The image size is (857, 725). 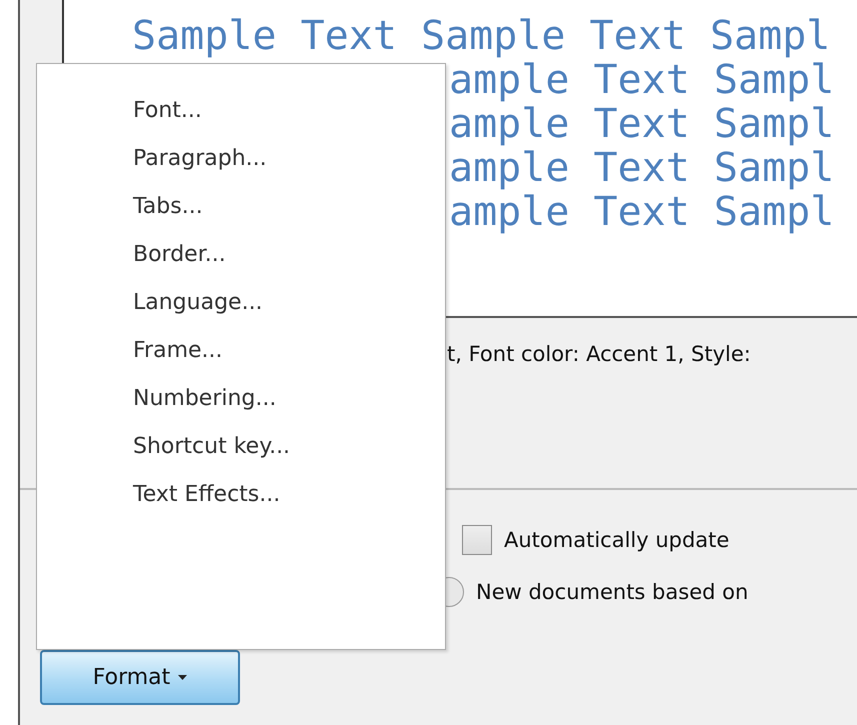 What do you see at coordinates (477, 540) in the screenshot?
I see `checkbox` at bounding box center [477, 540].